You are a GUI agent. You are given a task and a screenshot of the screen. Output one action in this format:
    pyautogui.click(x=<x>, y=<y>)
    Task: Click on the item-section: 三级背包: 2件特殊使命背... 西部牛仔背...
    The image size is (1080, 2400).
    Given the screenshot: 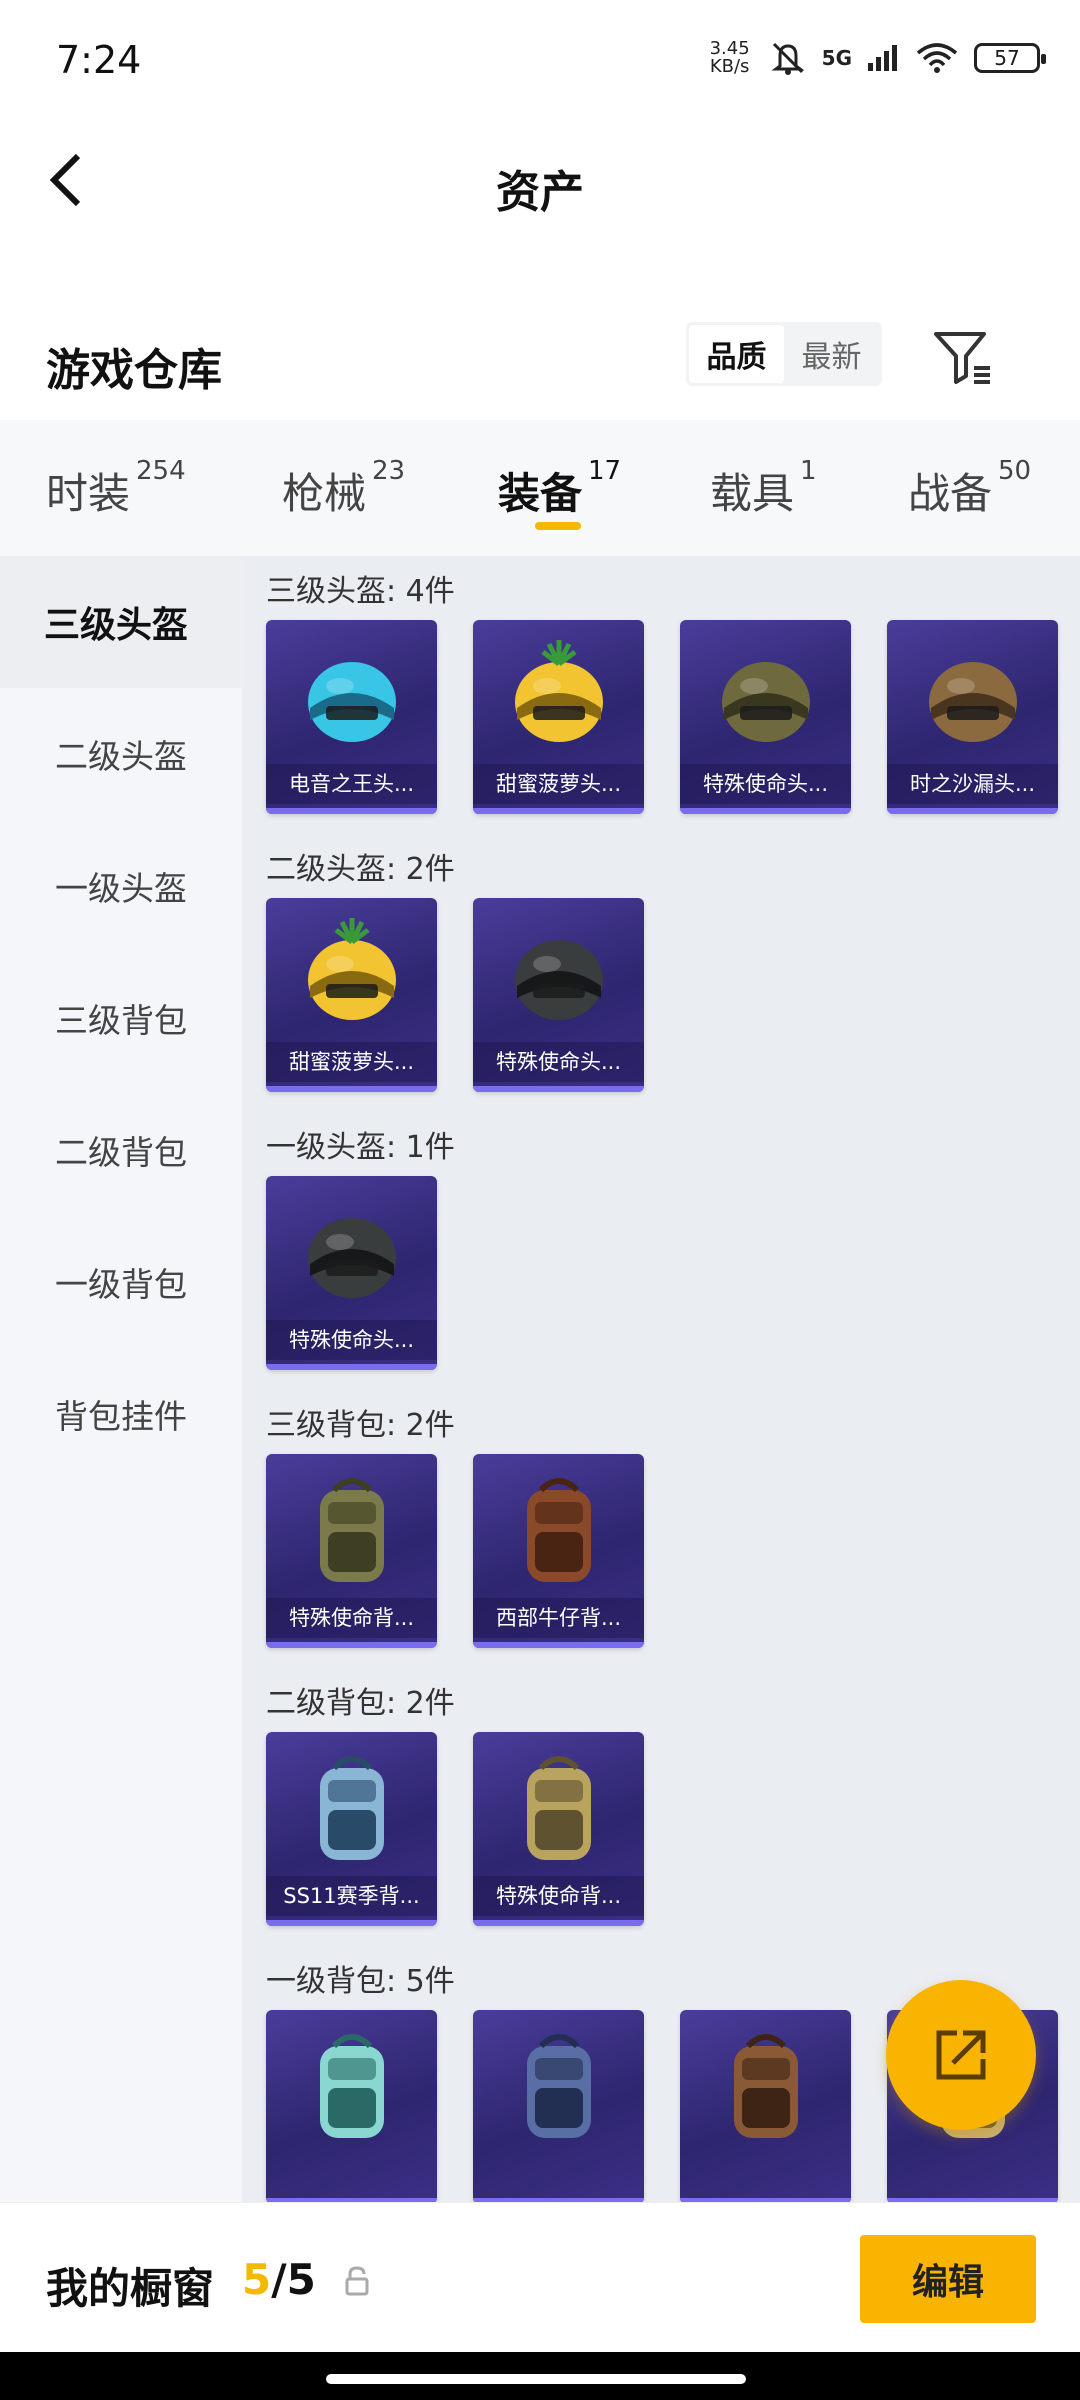 What is the action you would take?
    pyautogui.click(x=661, y=1519)
    